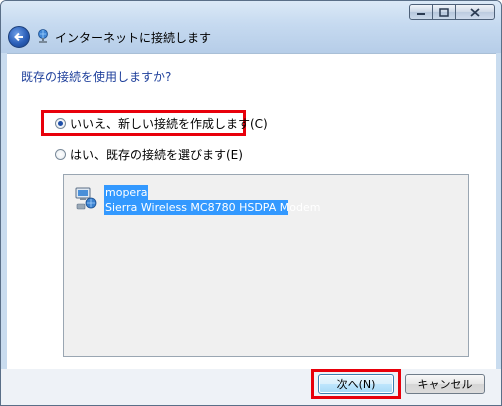 This screenshot has height=406, width=502. What do you see at coordinates (356, 384) in the screenshot?
I see `next-button: 次へ(N)` at bounding box center [356, 384].